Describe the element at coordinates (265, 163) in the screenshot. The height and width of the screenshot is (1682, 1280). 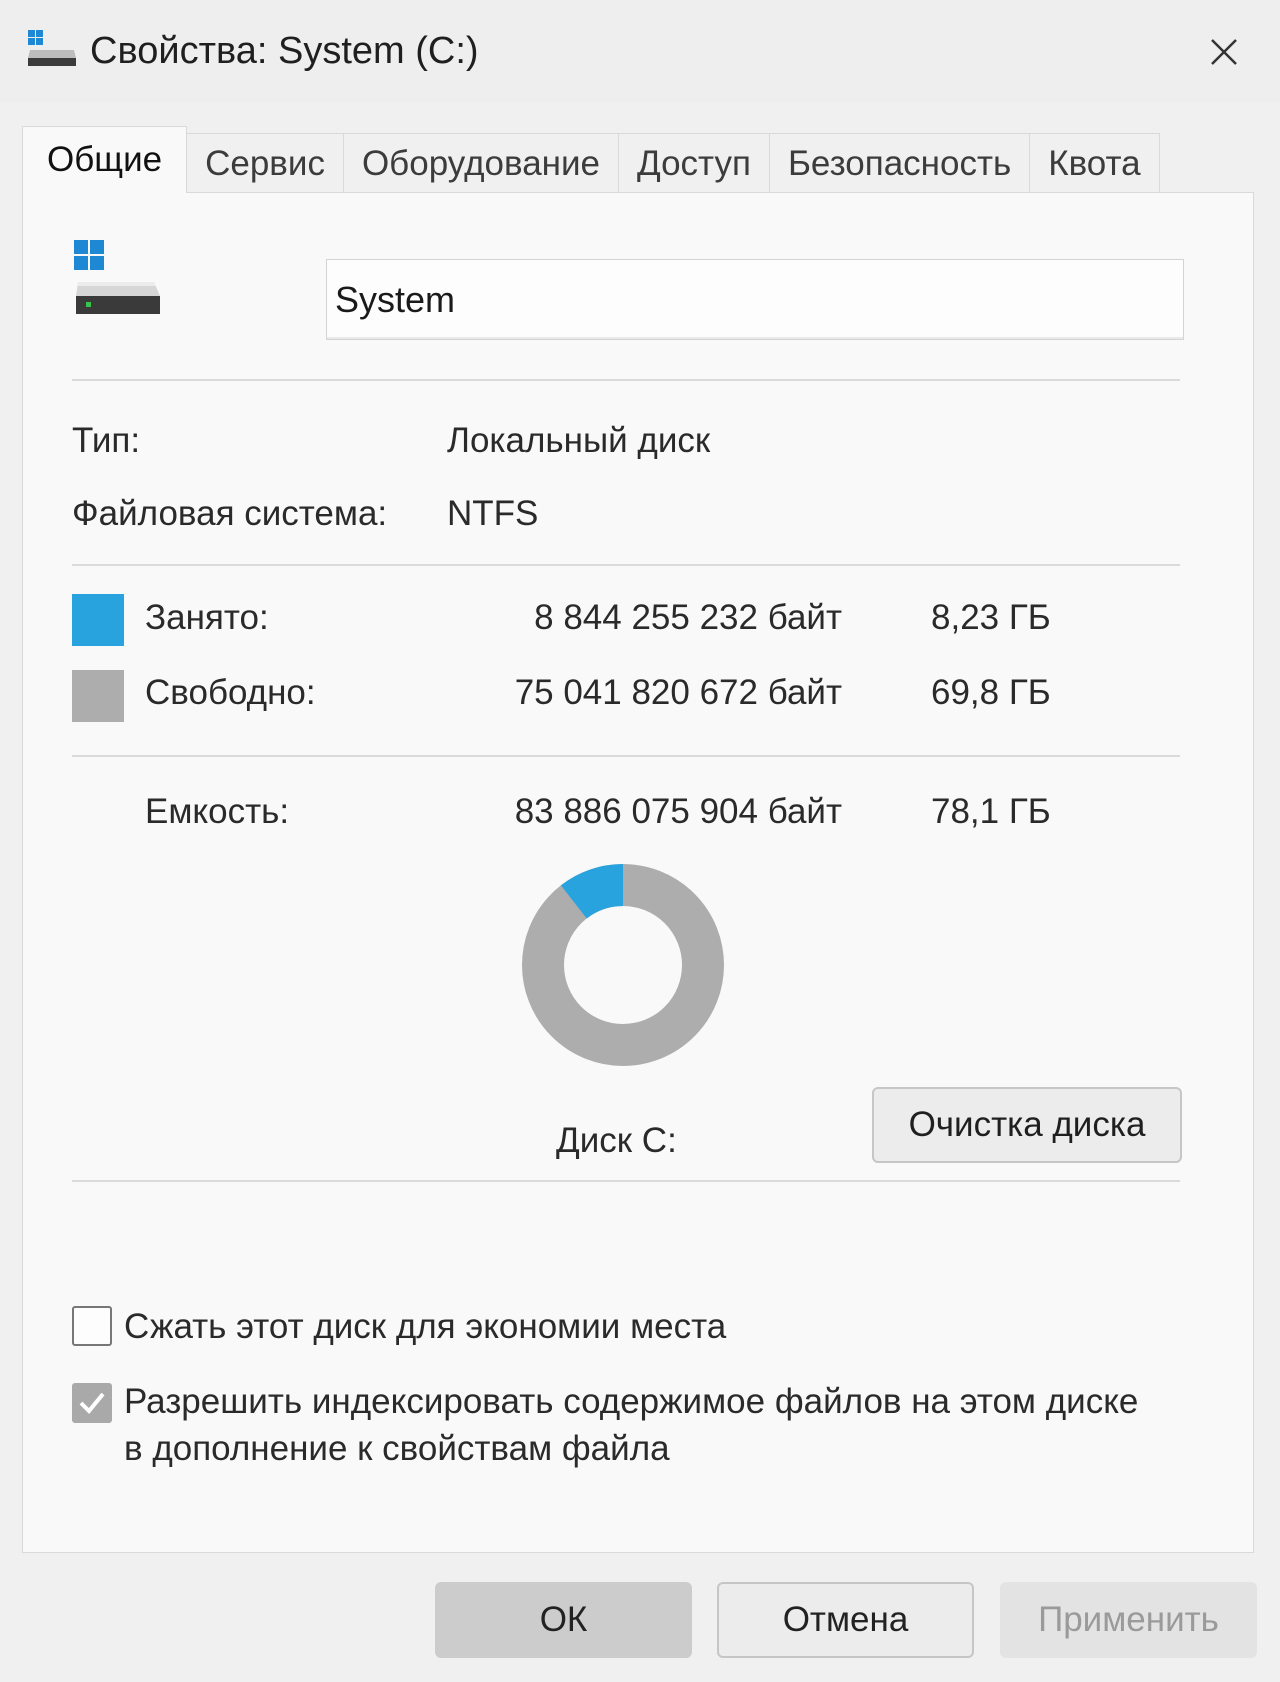
I see `tab-tools: Сервис` at that location.